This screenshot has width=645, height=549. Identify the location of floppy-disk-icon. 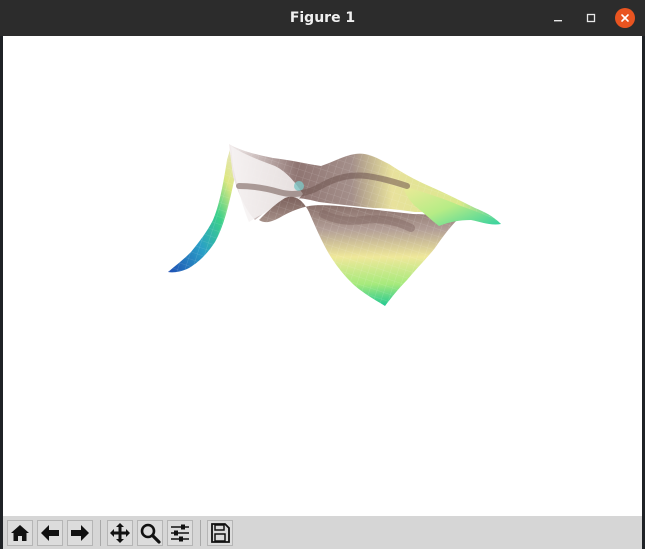
(220, 533).